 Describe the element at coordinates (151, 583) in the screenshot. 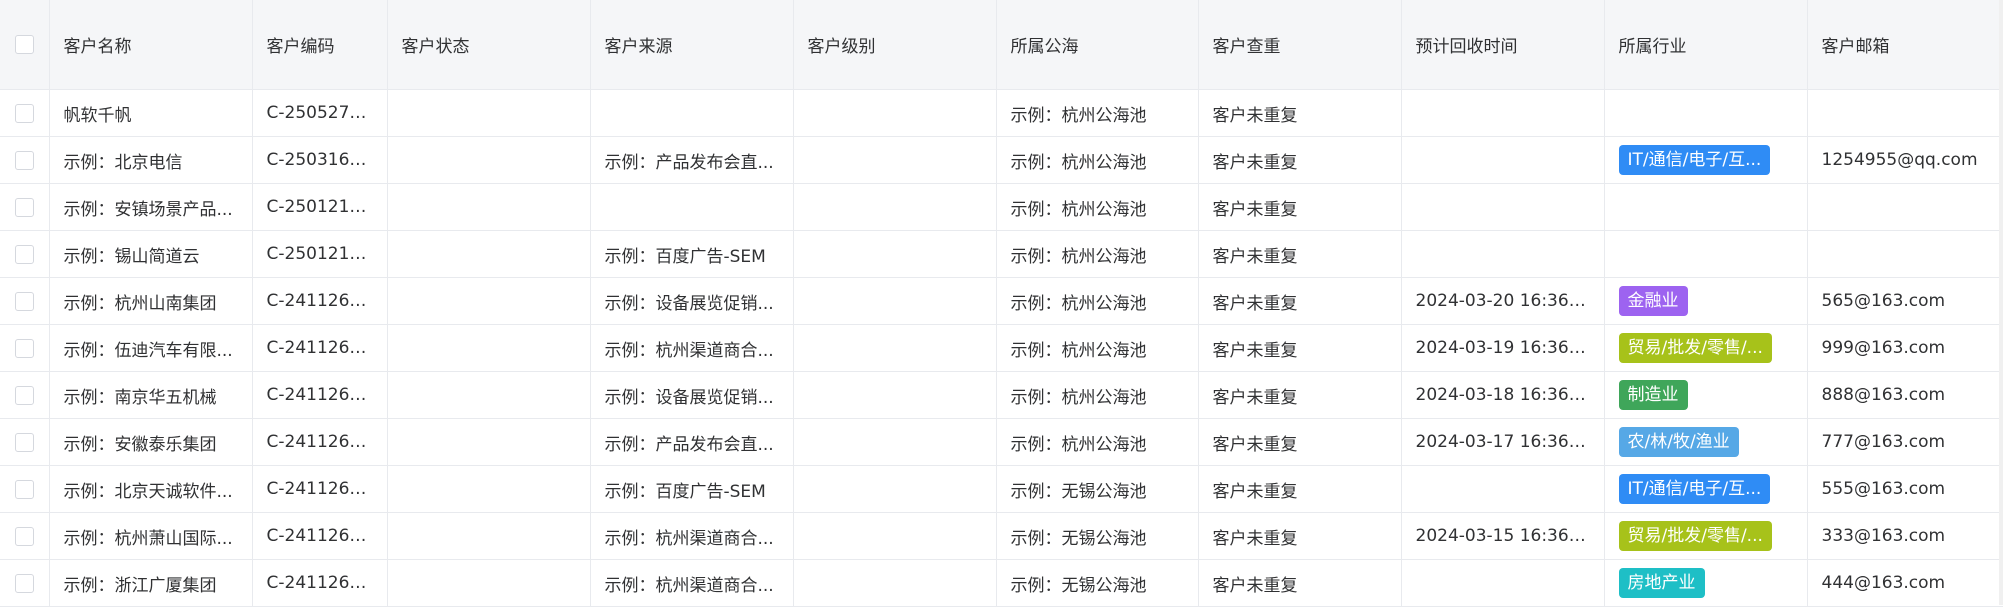

I see `customer-name-cell: 示例：浙江广厦集团` at that location.